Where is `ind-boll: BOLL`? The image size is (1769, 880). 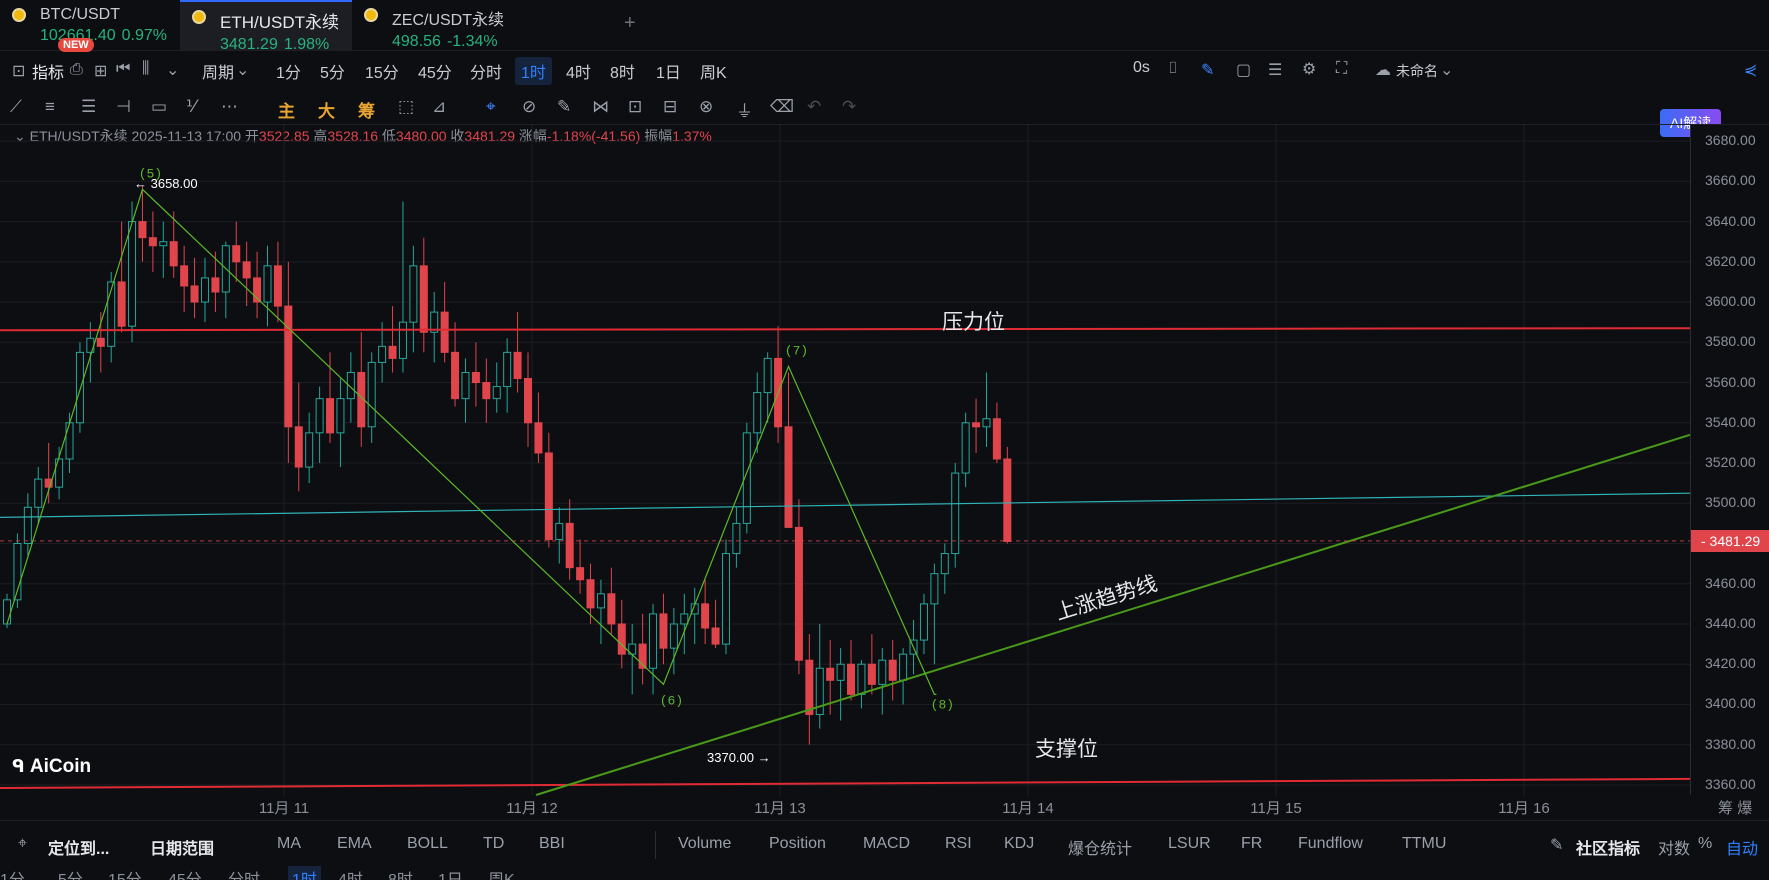
ind-boll: BOLL is located at coordinates (427, 844).